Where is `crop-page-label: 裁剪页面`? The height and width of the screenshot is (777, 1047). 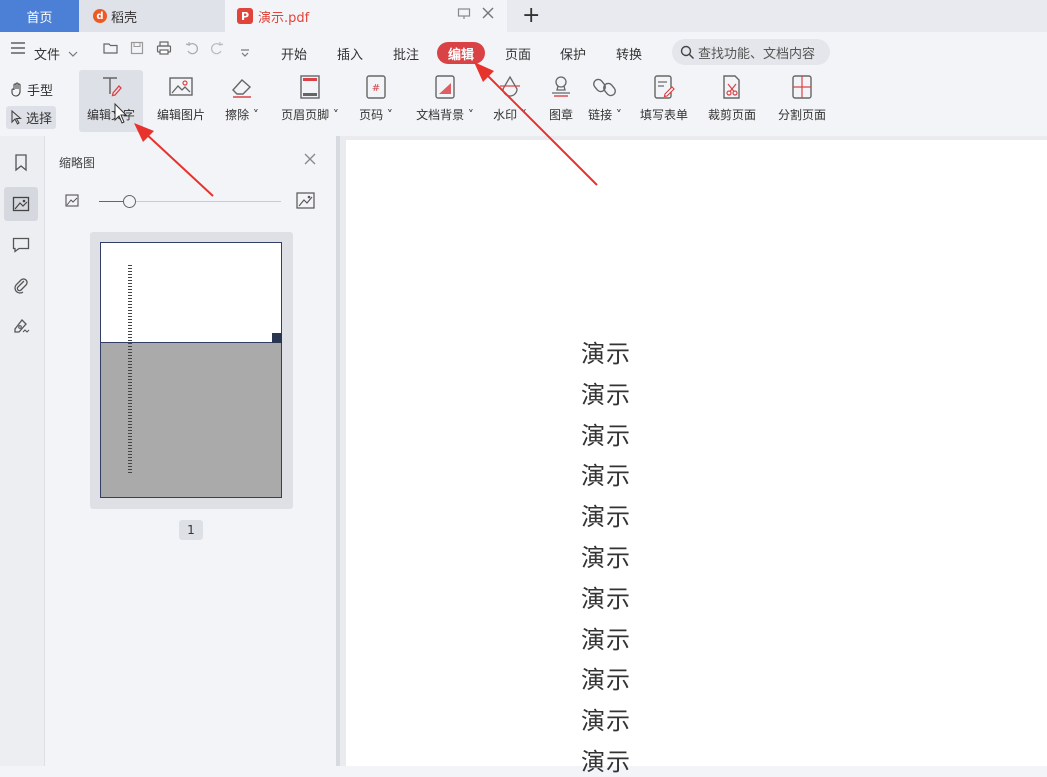 crop-page-label: 裁剪页面 is located at coordinates (731, 115).